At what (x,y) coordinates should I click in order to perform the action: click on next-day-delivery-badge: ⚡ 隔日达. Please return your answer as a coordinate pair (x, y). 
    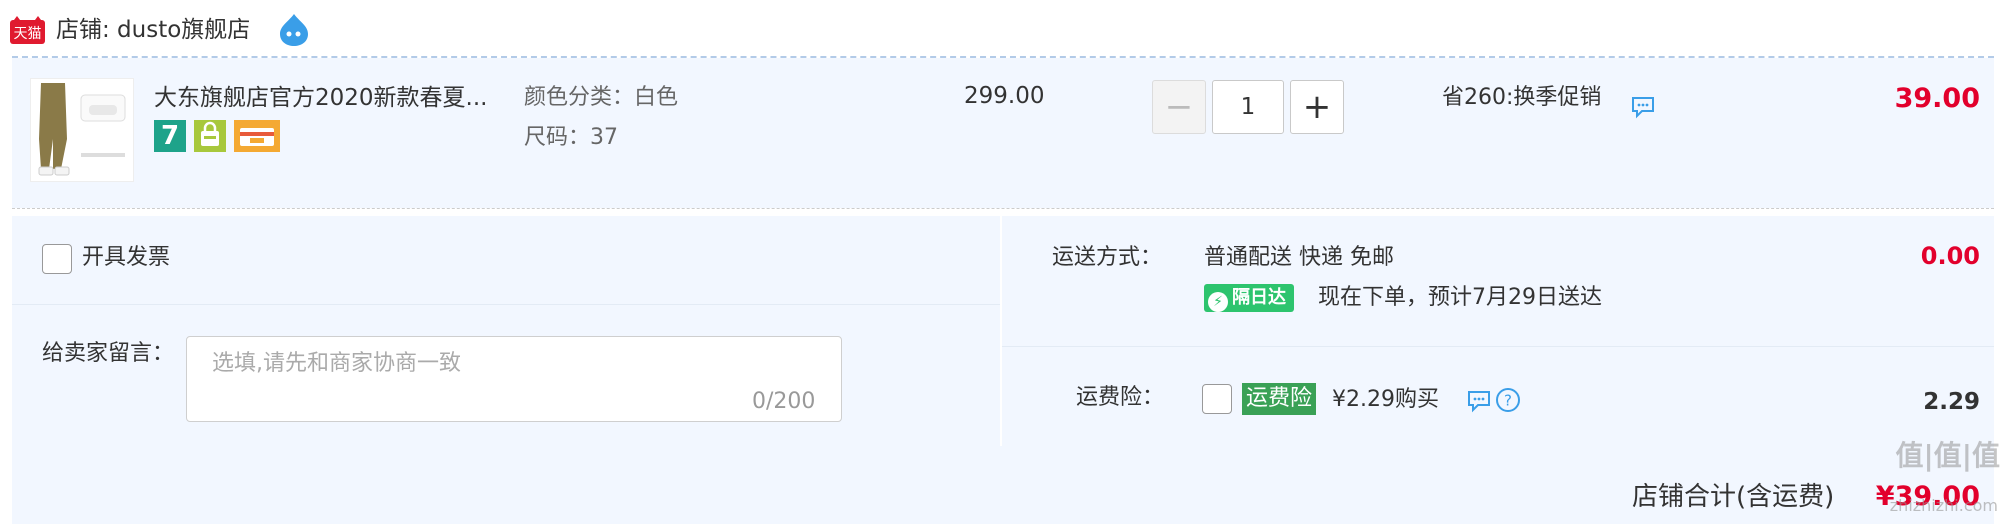
    Looking at the image, I should click on (1249, 298).